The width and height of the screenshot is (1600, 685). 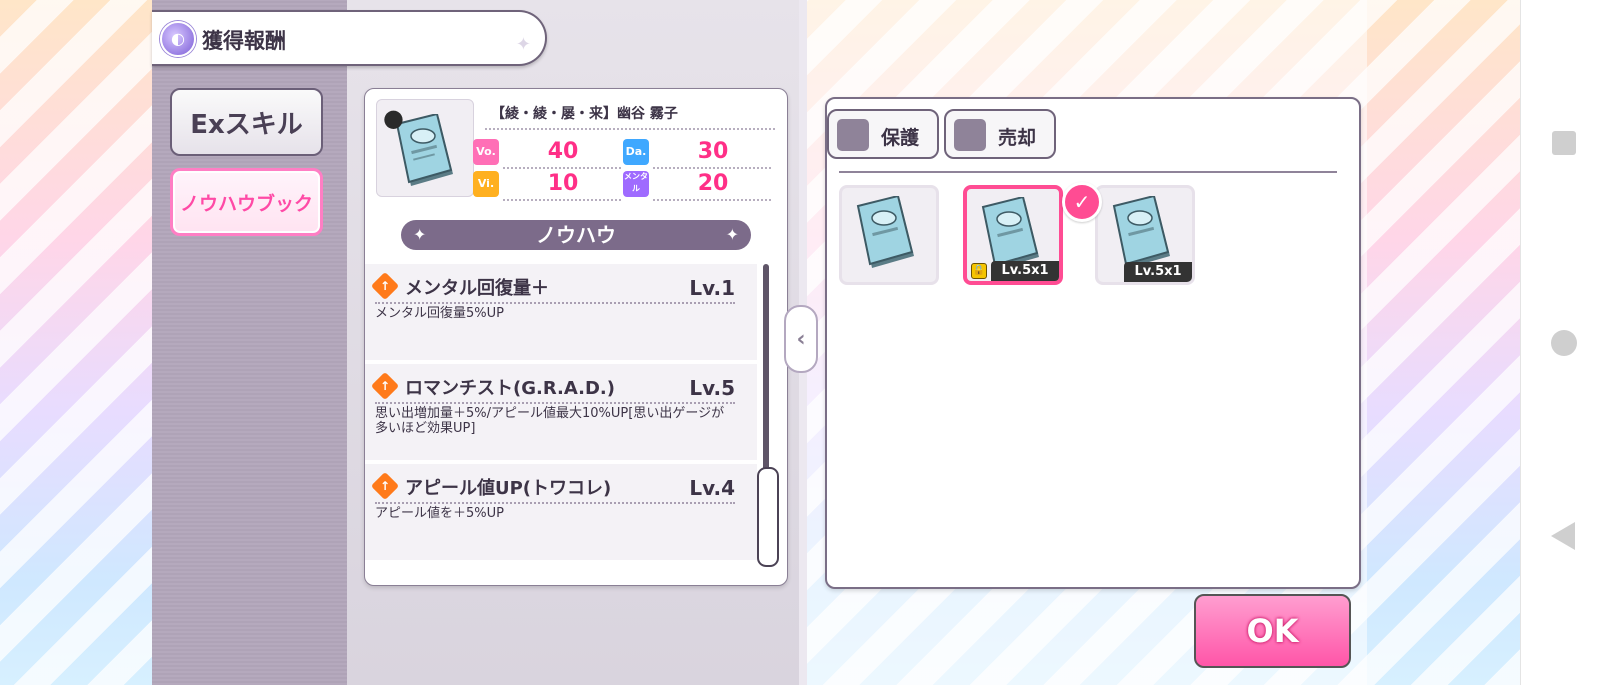 What do you see at coordinates (561, 312) in the screenshot?
I see `skill-item: ↑ メンタル回復量＋ Lv.1 メンタル回復量5%UP` at bounding box center [561, 312].